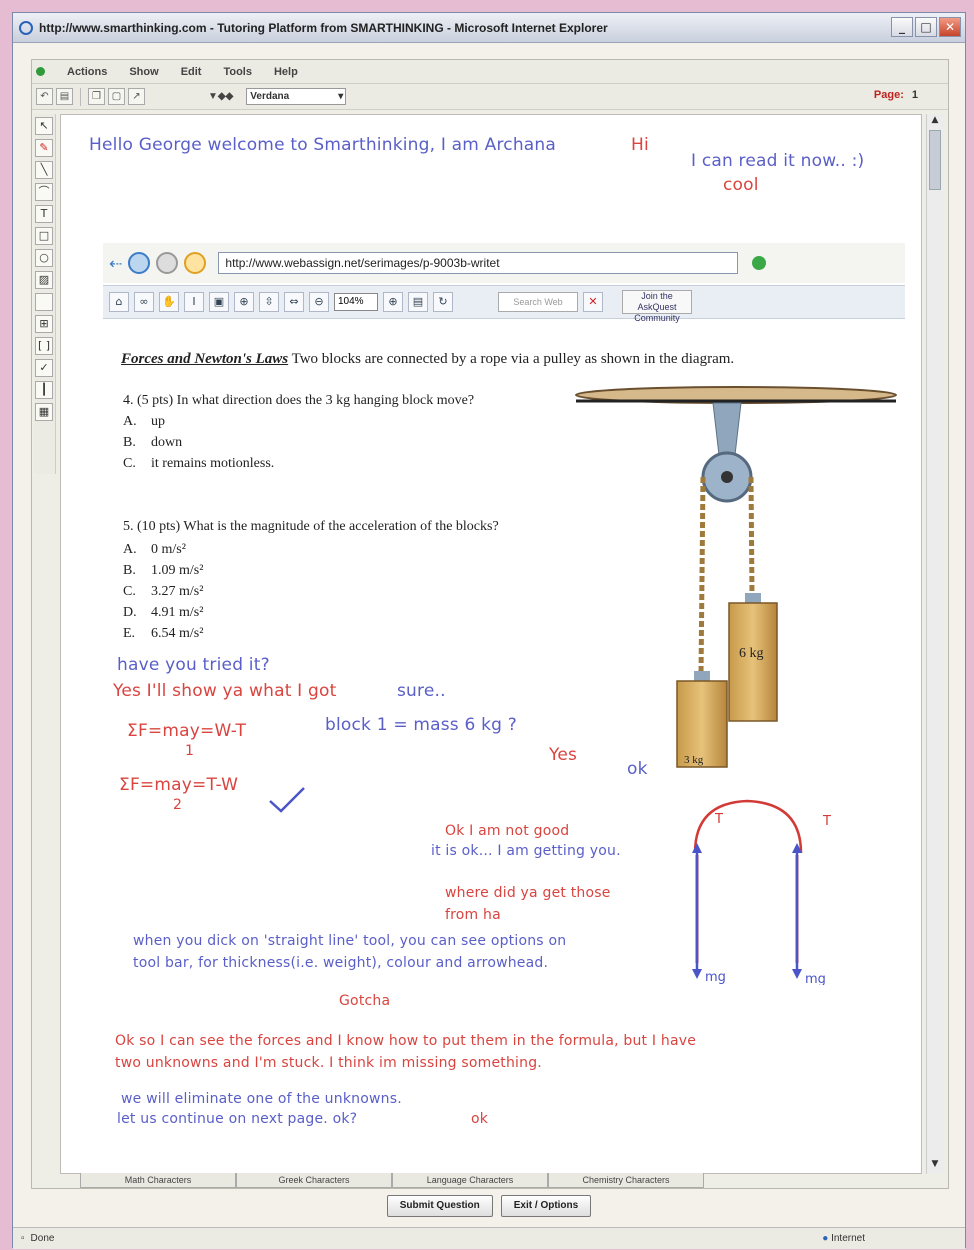 The image size is (974, 1250). I want to click on zoom-field: 104%, so click(356, 302).